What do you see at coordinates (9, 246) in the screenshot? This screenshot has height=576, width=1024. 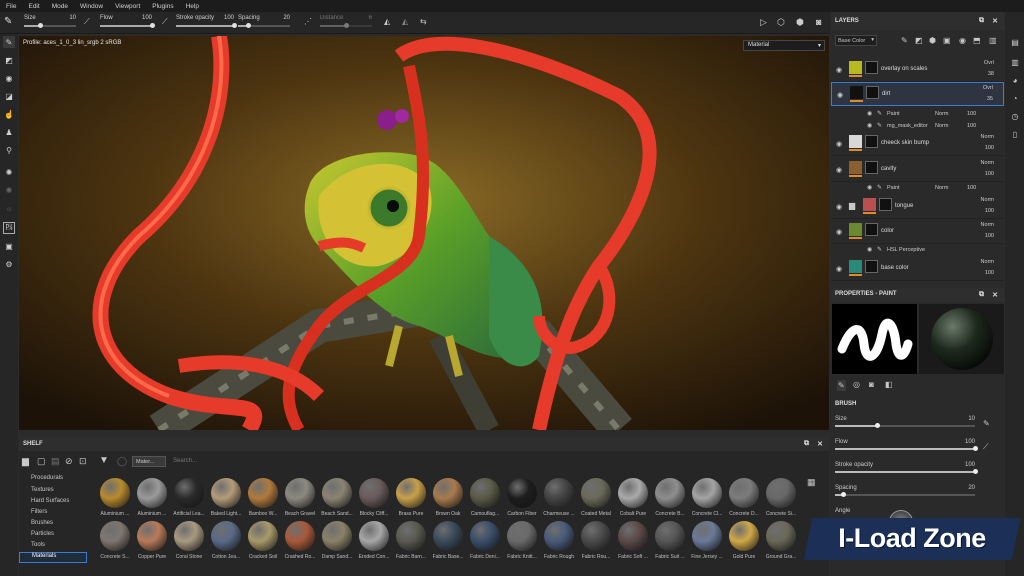 I see `export-icon: ▣` at bounding box center [9, 246].